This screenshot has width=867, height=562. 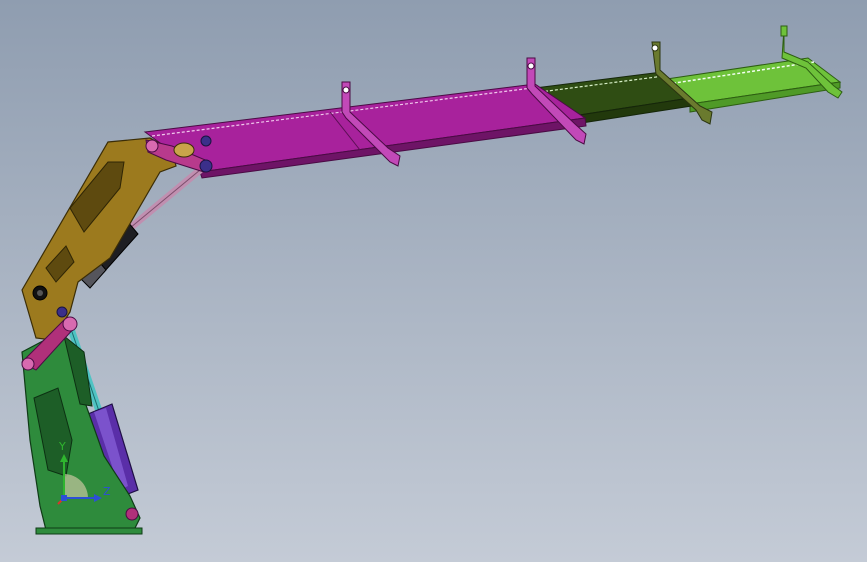 What do you see at coordinates (62, 446) in the screenshot?
I see `y-axis-label: Y` at bounding box center [62, 446].